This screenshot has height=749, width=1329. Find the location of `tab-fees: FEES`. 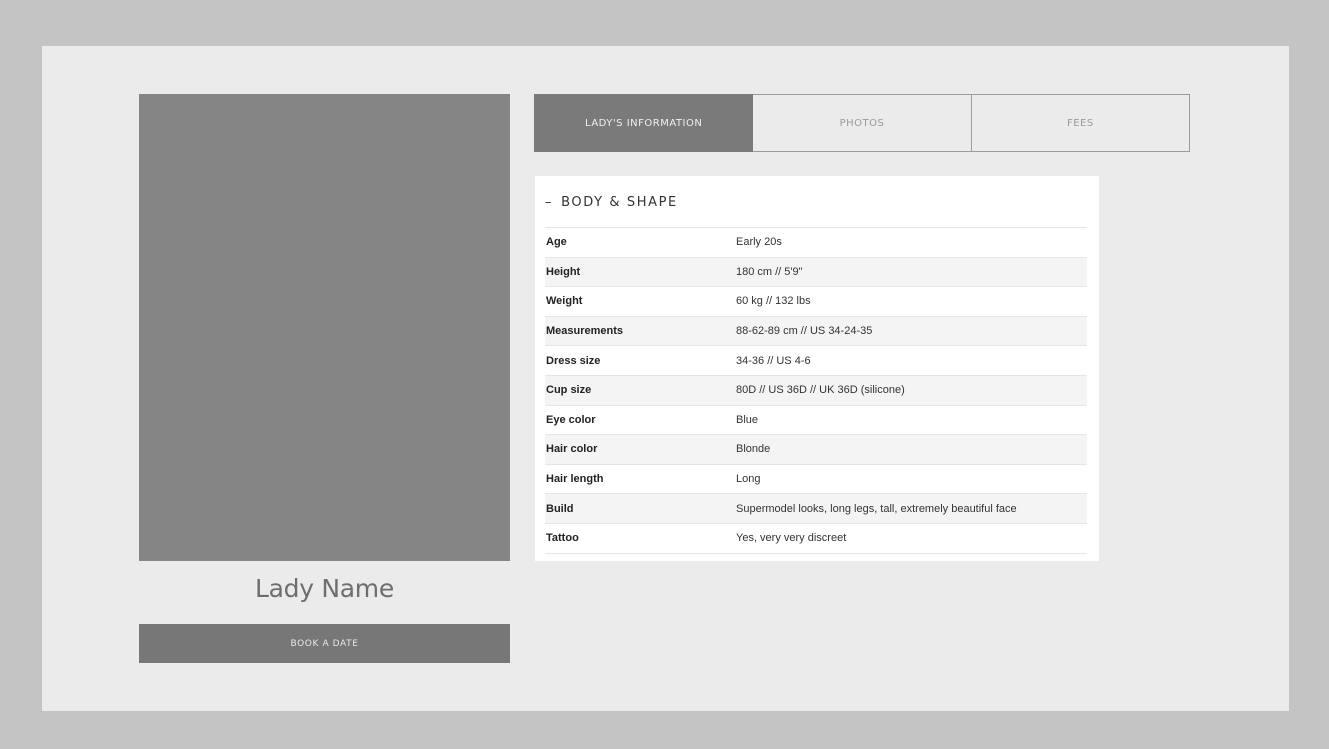

tab-fees: FEES is located at coordinates (1080, 123).